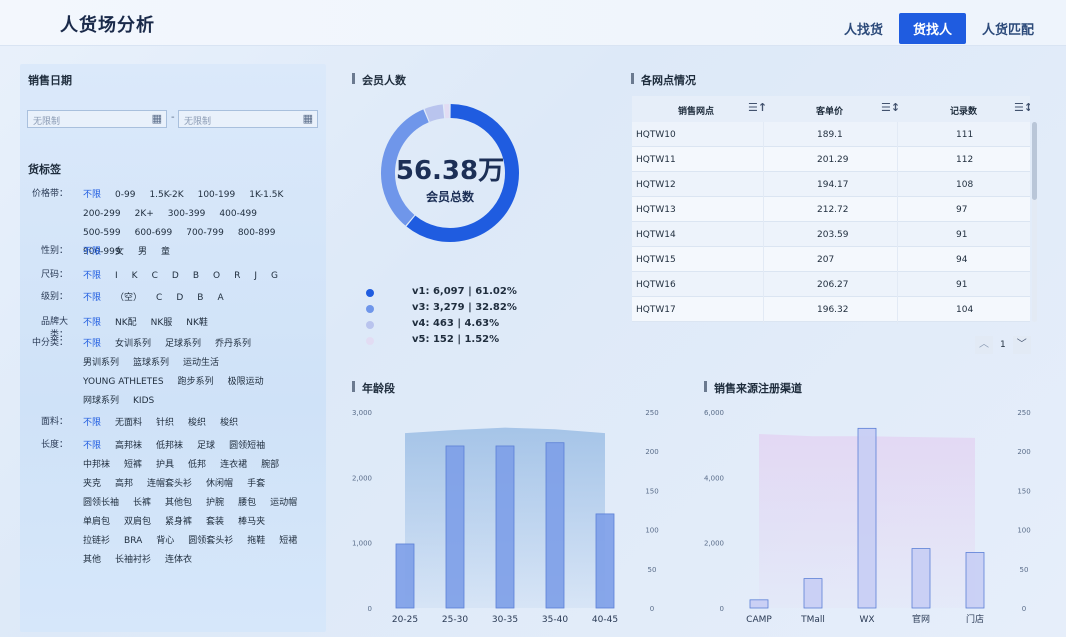  I want to click on filter-option: 紧身裤, so click(178, 522).